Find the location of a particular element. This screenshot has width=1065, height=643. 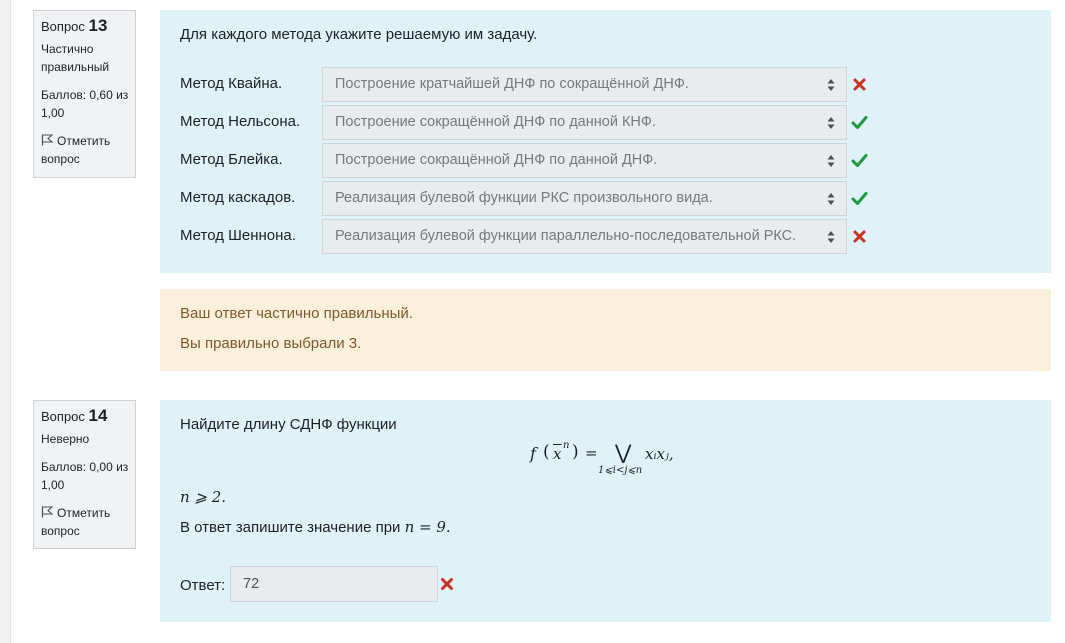

formula-equals: = is located at coordinates (591, 453).